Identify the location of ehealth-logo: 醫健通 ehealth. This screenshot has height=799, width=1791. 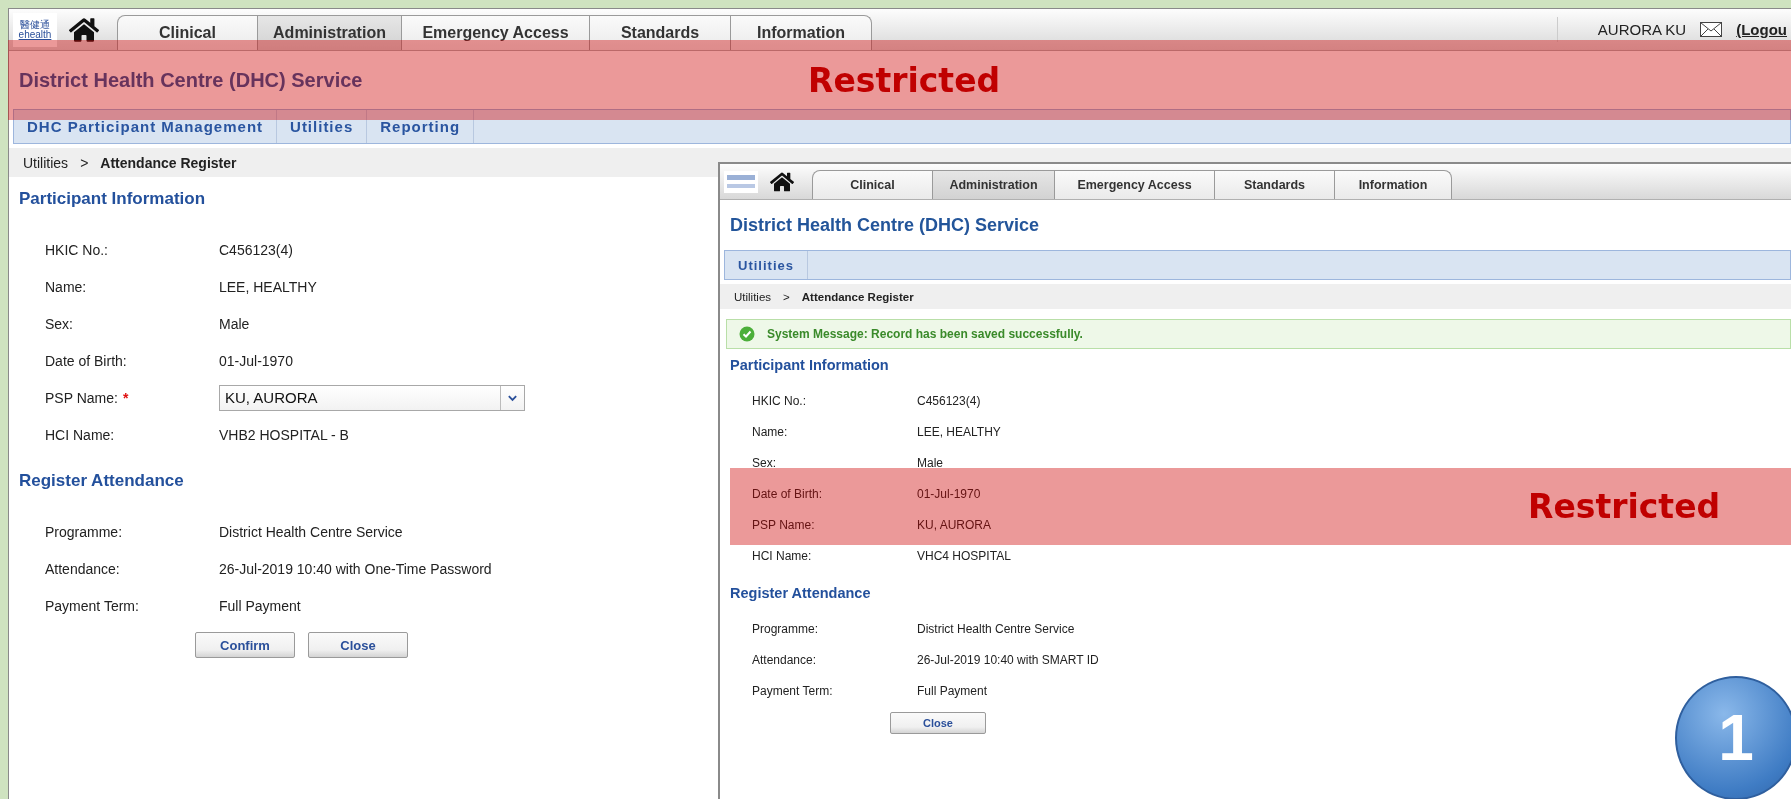
(35, 29).